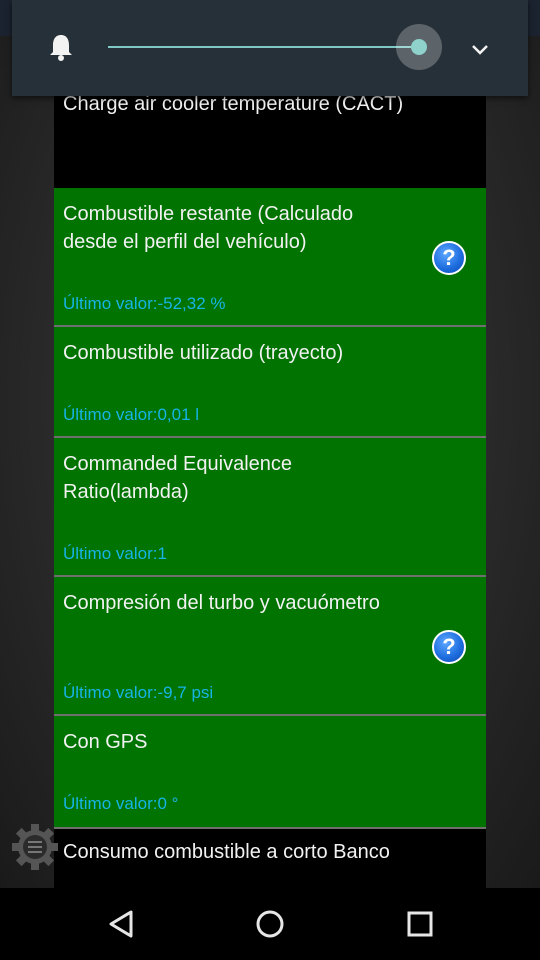  What do you see at coordinates (480, 50) in the screenshot?
I see `chevron-down-icon` at bounding box center [480, 50].